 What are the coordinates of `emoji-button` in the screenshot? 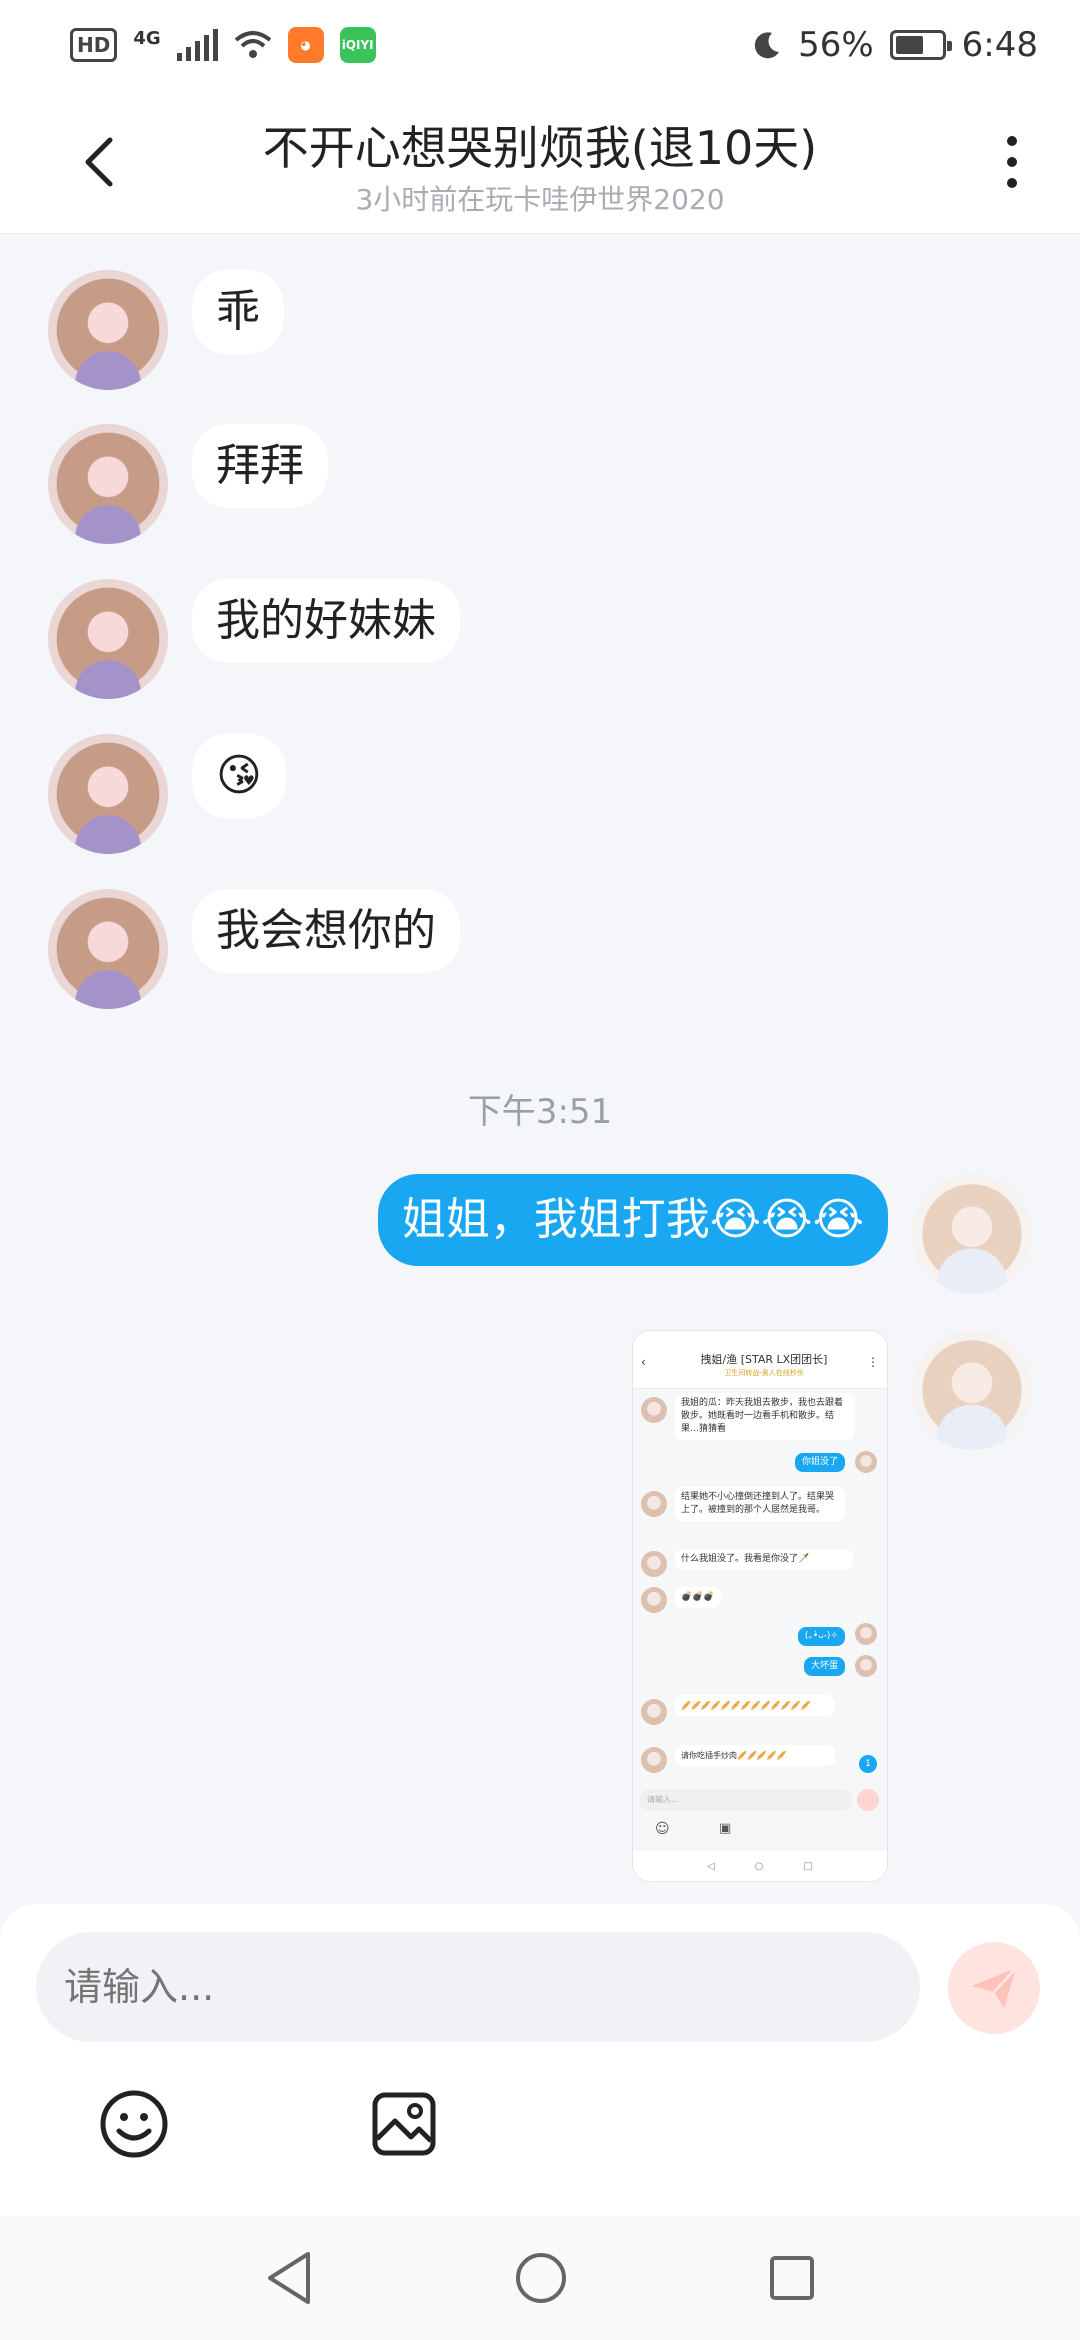 It's located at (134, 2124).